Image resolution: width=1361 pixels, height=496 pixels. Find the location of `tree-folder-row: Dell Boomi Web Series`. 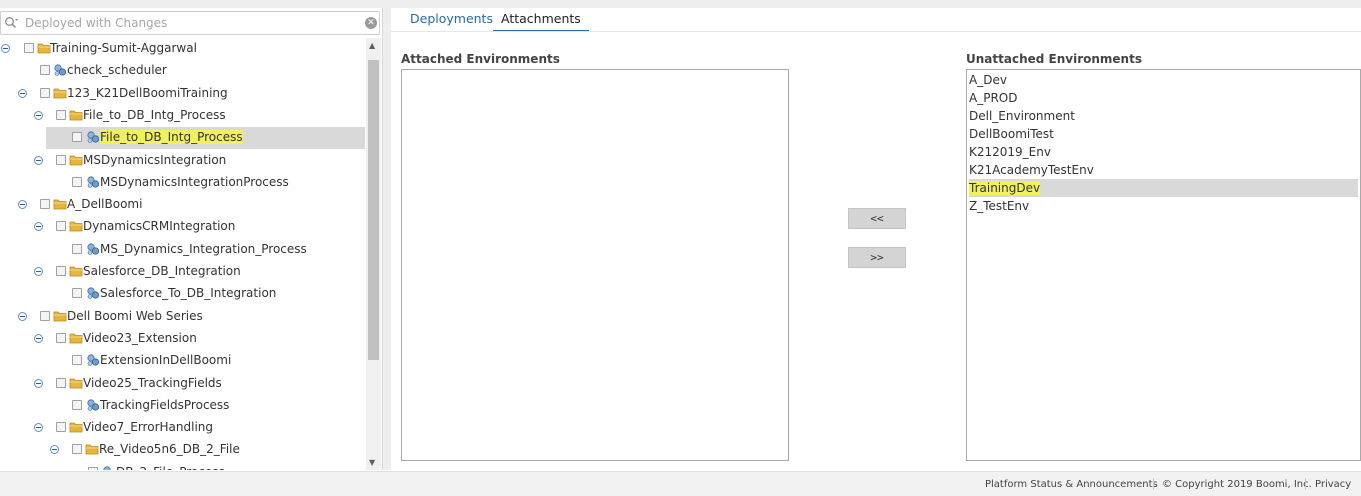

tree-folder-row: Dell Boomi Web Series is located at coordinates (183, 317).